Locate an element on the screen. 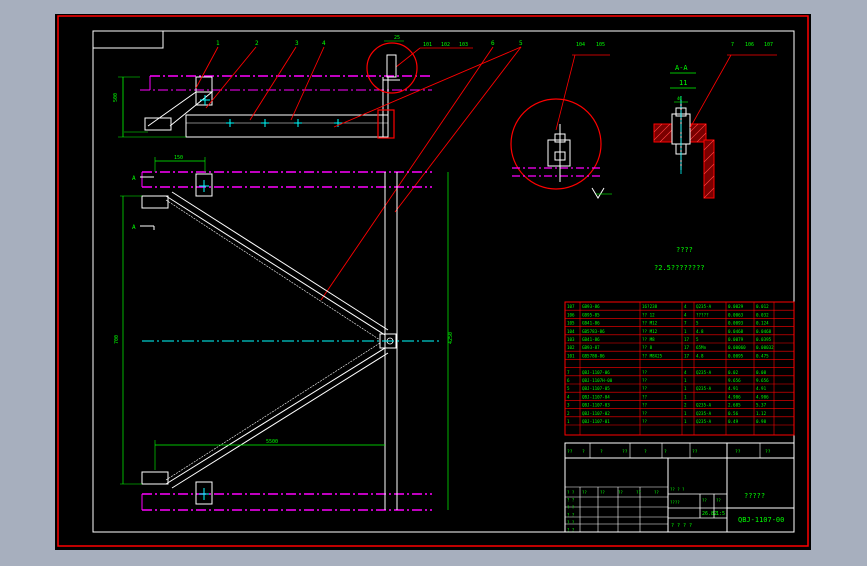  bom-cell-w2: 0.98 is located at coordinates (761, 421).